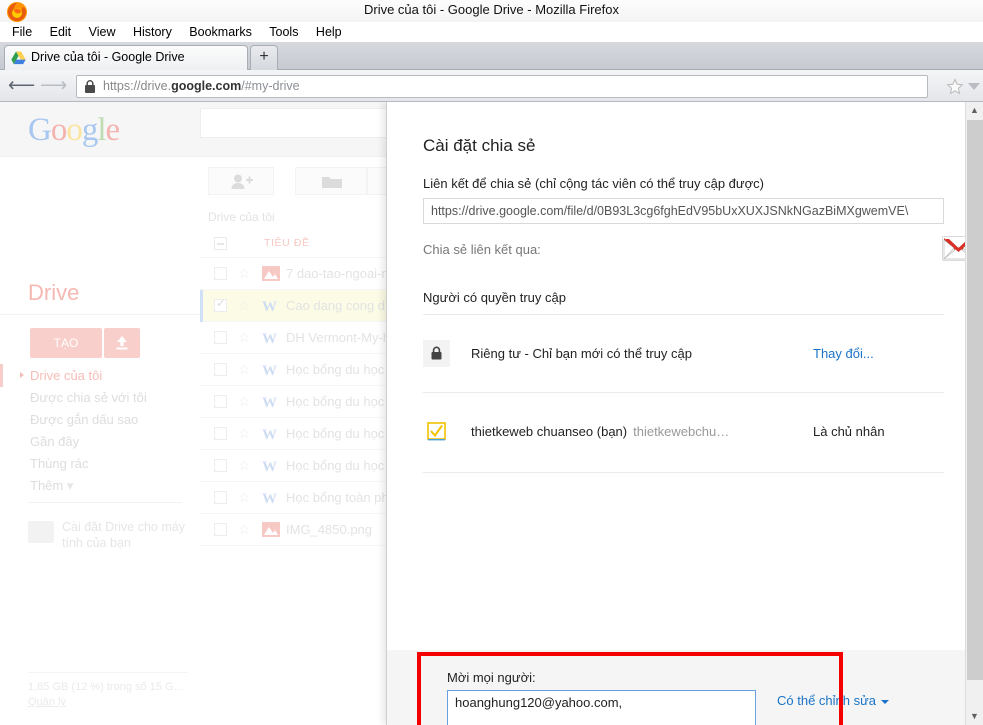 This screenshot has height=725, width=983. Describe the element at coordinates (491, 56) in the screenshot. I see `tab-strip: Drive của tôi - Google Drive +` at that location.